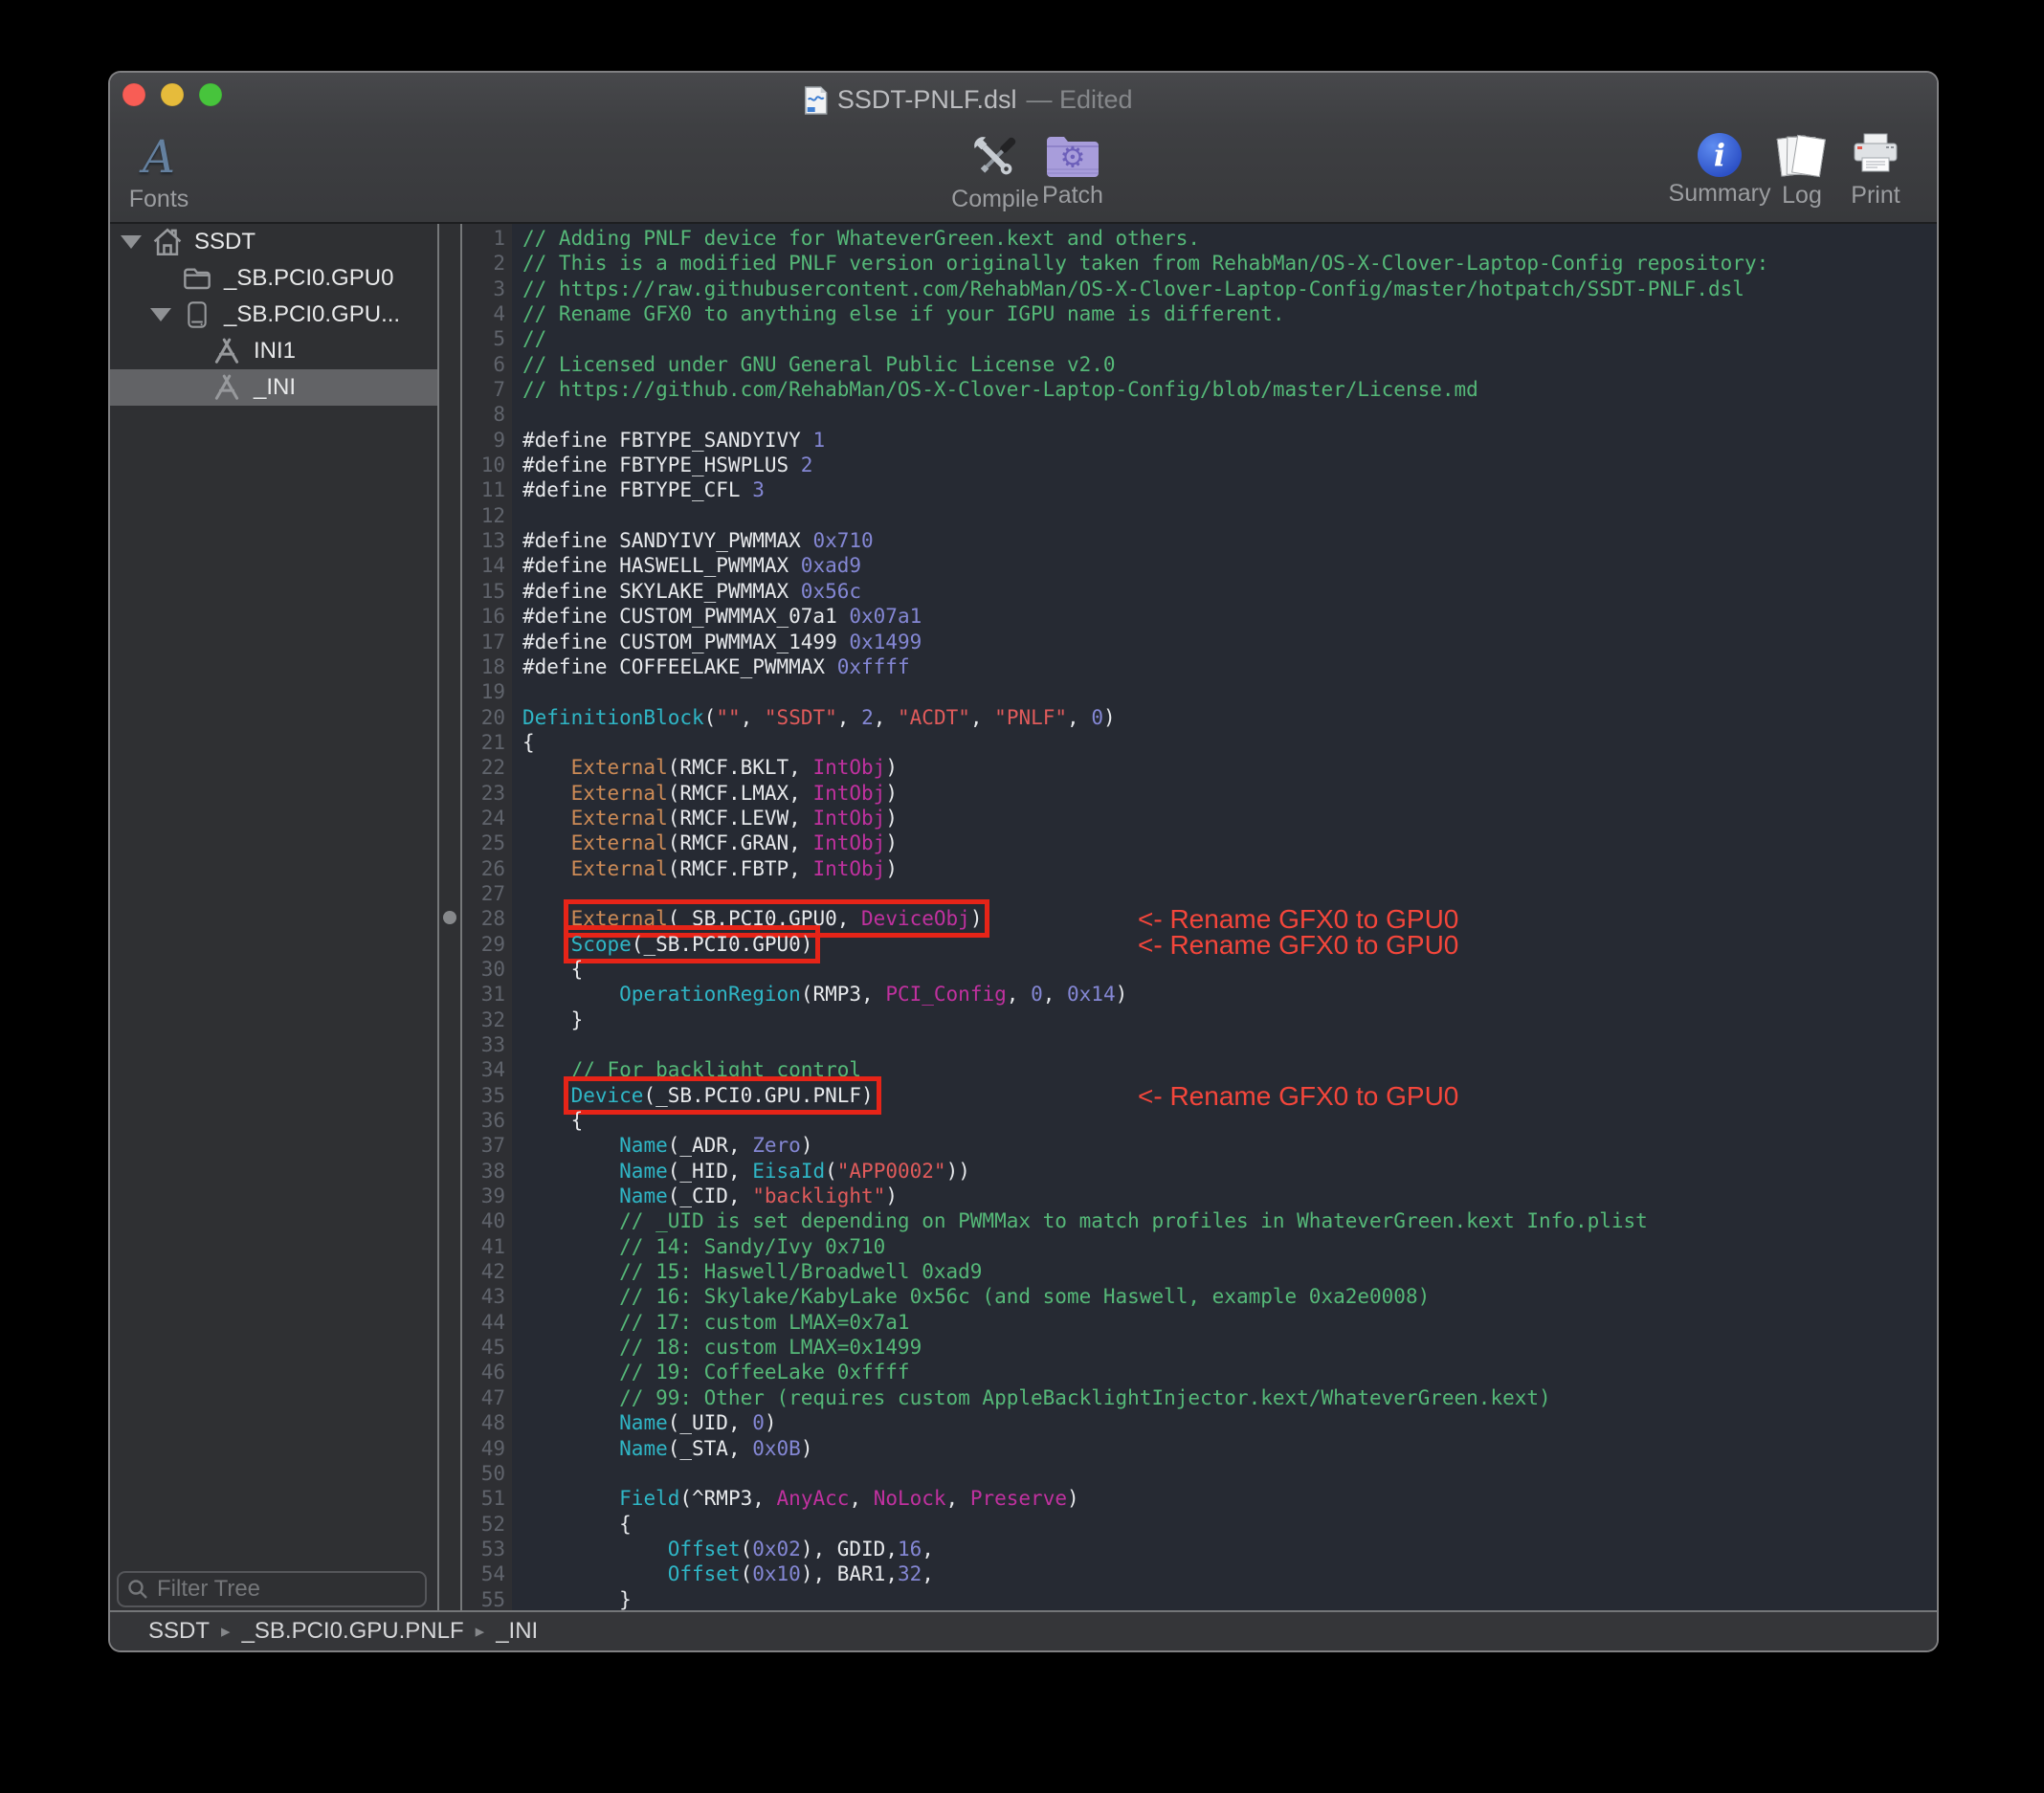 The image size is (2044, 1793). I want to click on line-number: 30, so click(493, 969).